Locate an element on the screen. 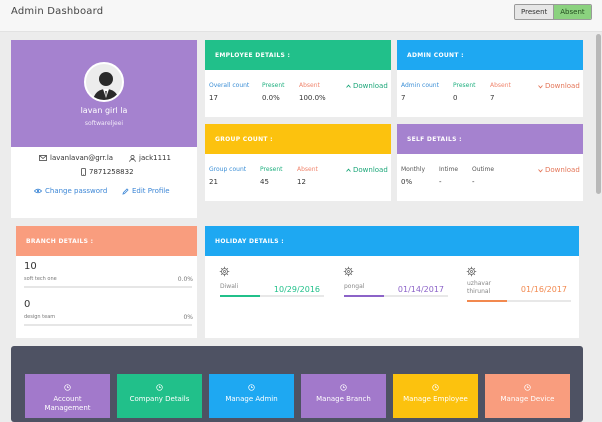  profile-username: jack1111 is located at coordinates (155, 158).